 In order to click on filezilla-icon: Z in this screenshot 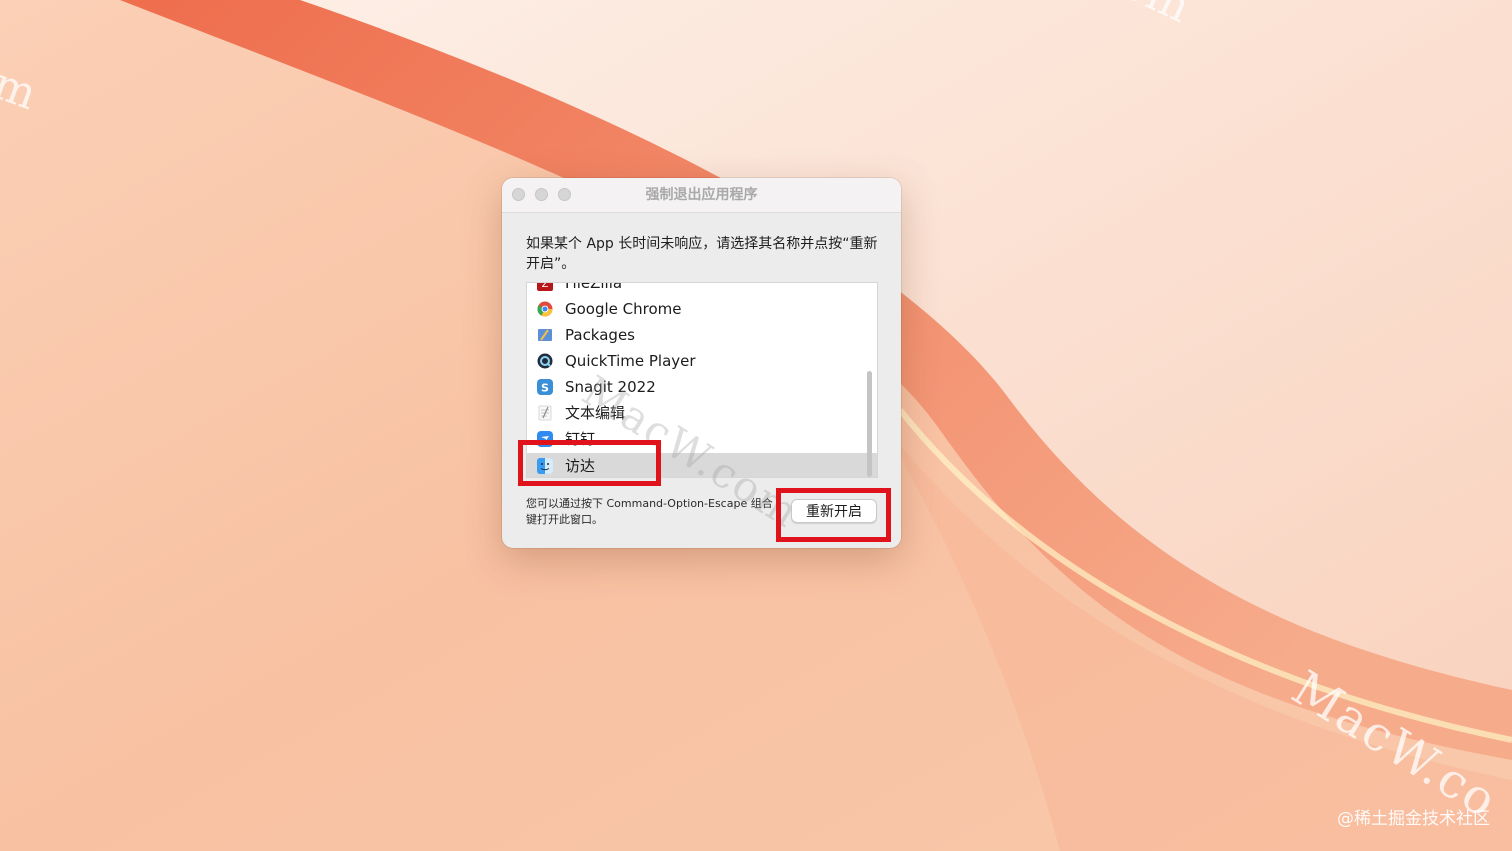, I will do `click(545, 286)`.